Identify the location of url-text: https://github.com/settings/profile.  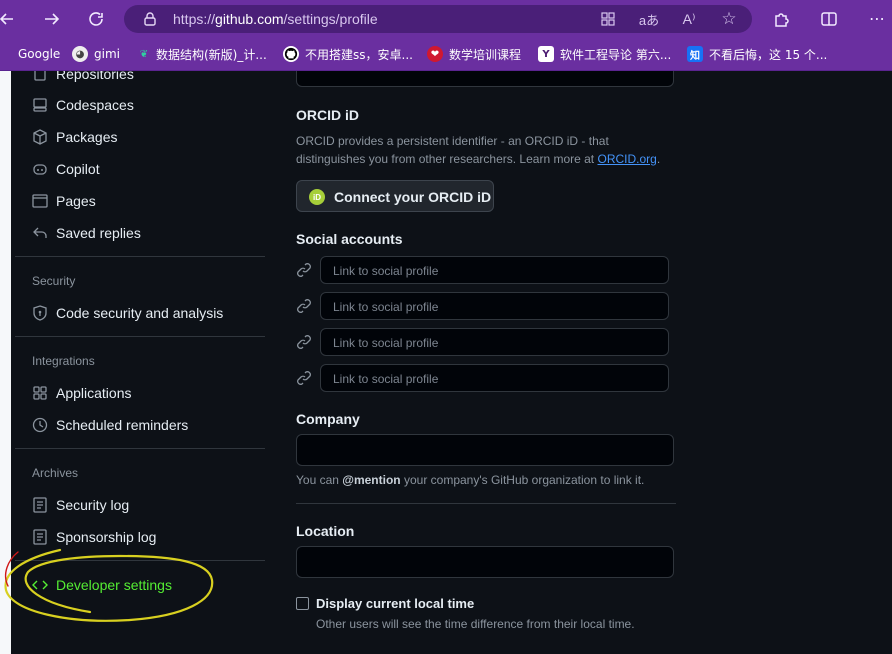
(275, 19).